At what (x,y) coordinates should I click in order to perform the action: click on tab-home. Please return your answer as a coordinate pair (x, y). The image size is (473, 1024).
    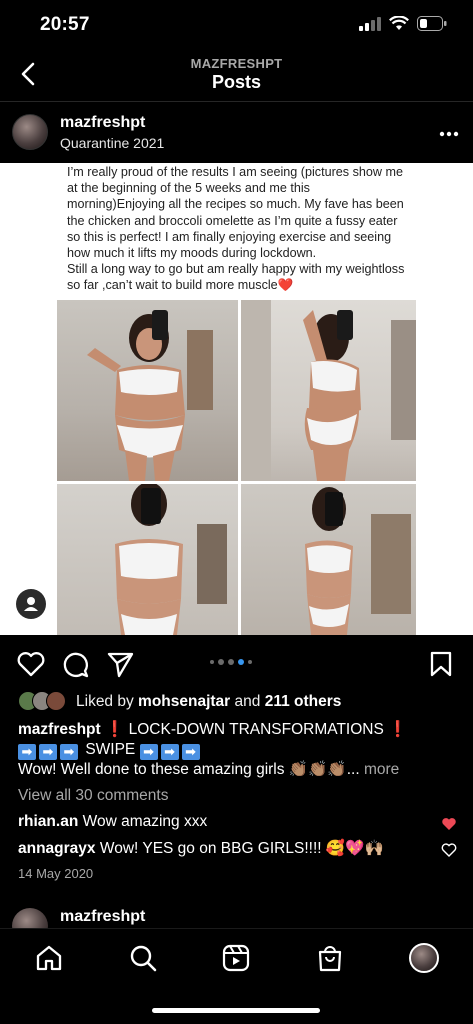
    Looking at the image, I should click on (49, 958).